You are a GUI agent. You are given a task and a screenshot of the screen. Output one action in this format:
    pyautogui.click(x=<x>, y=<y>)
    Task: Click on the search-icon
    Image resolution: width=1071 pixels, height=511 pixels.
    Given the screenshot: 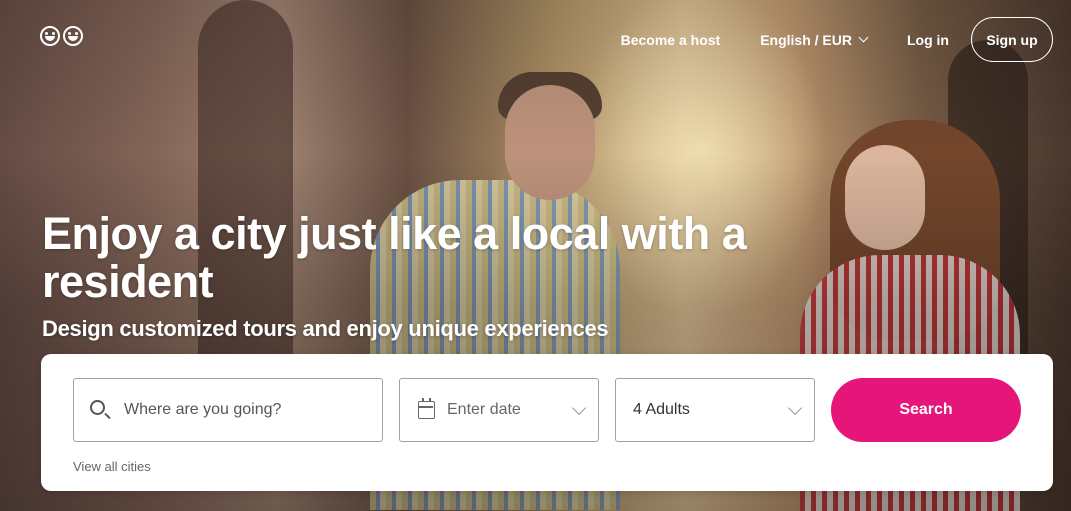 What is the action you would take?
    pyautogui.click(x=97, y=407)
    